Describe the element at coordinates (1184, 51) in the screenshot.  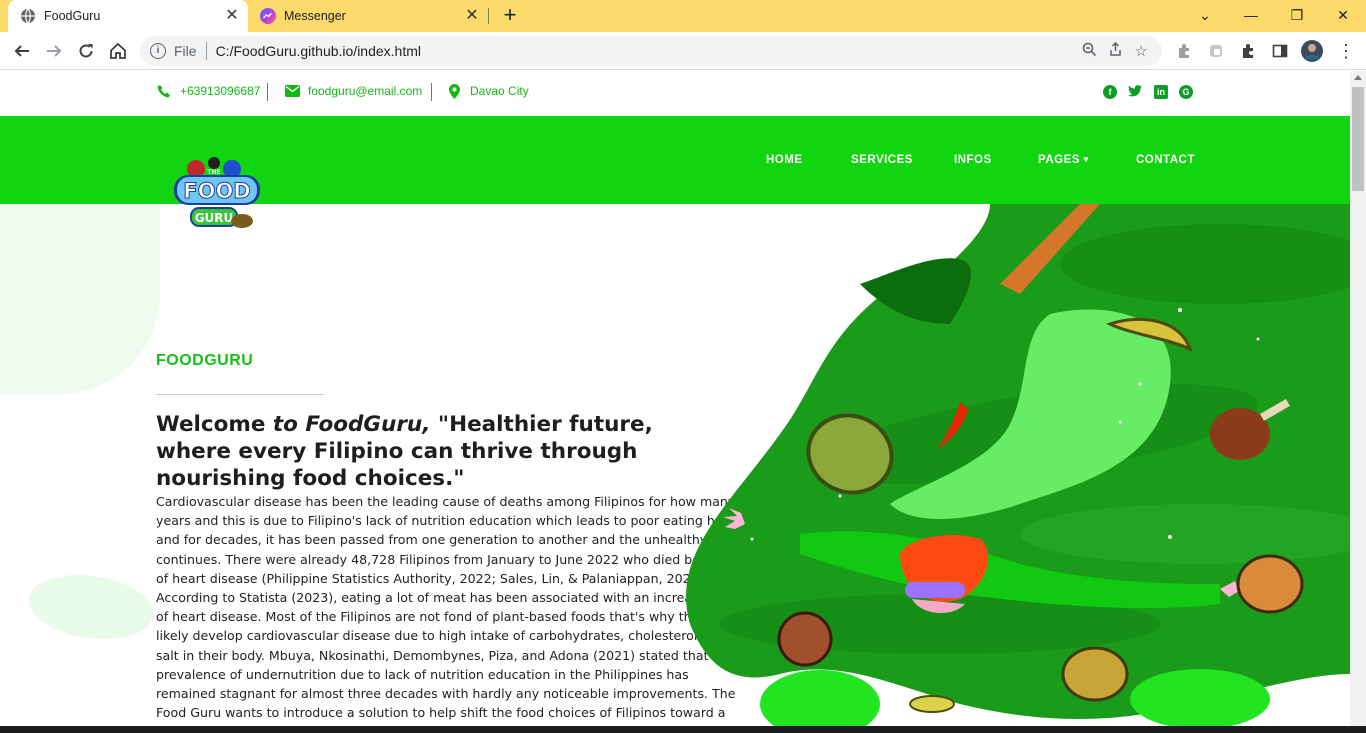
I see `extension-puzzle-grey-icon` at that location.